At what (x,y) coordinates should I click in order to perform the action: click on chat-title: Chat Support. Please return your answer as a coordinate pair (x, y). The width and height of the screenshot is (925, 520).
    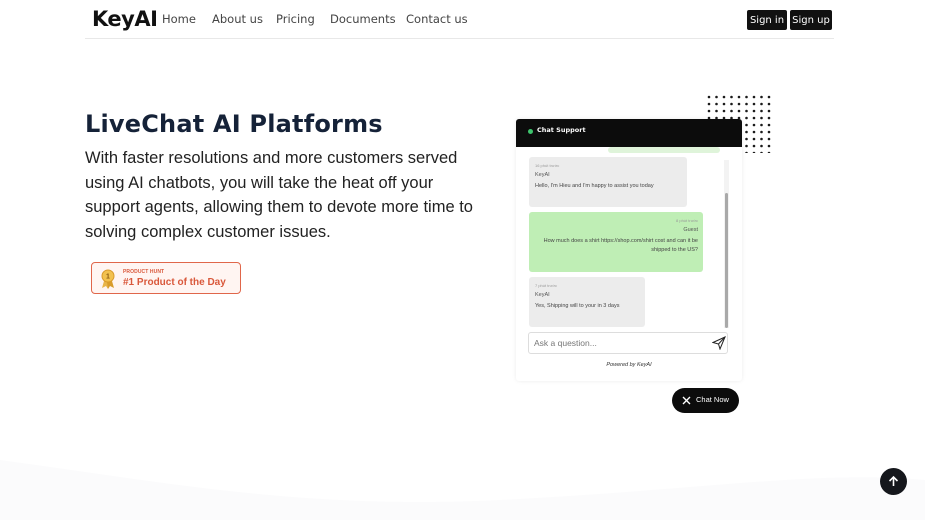
    Looking at the image, I should click on (561, 130).